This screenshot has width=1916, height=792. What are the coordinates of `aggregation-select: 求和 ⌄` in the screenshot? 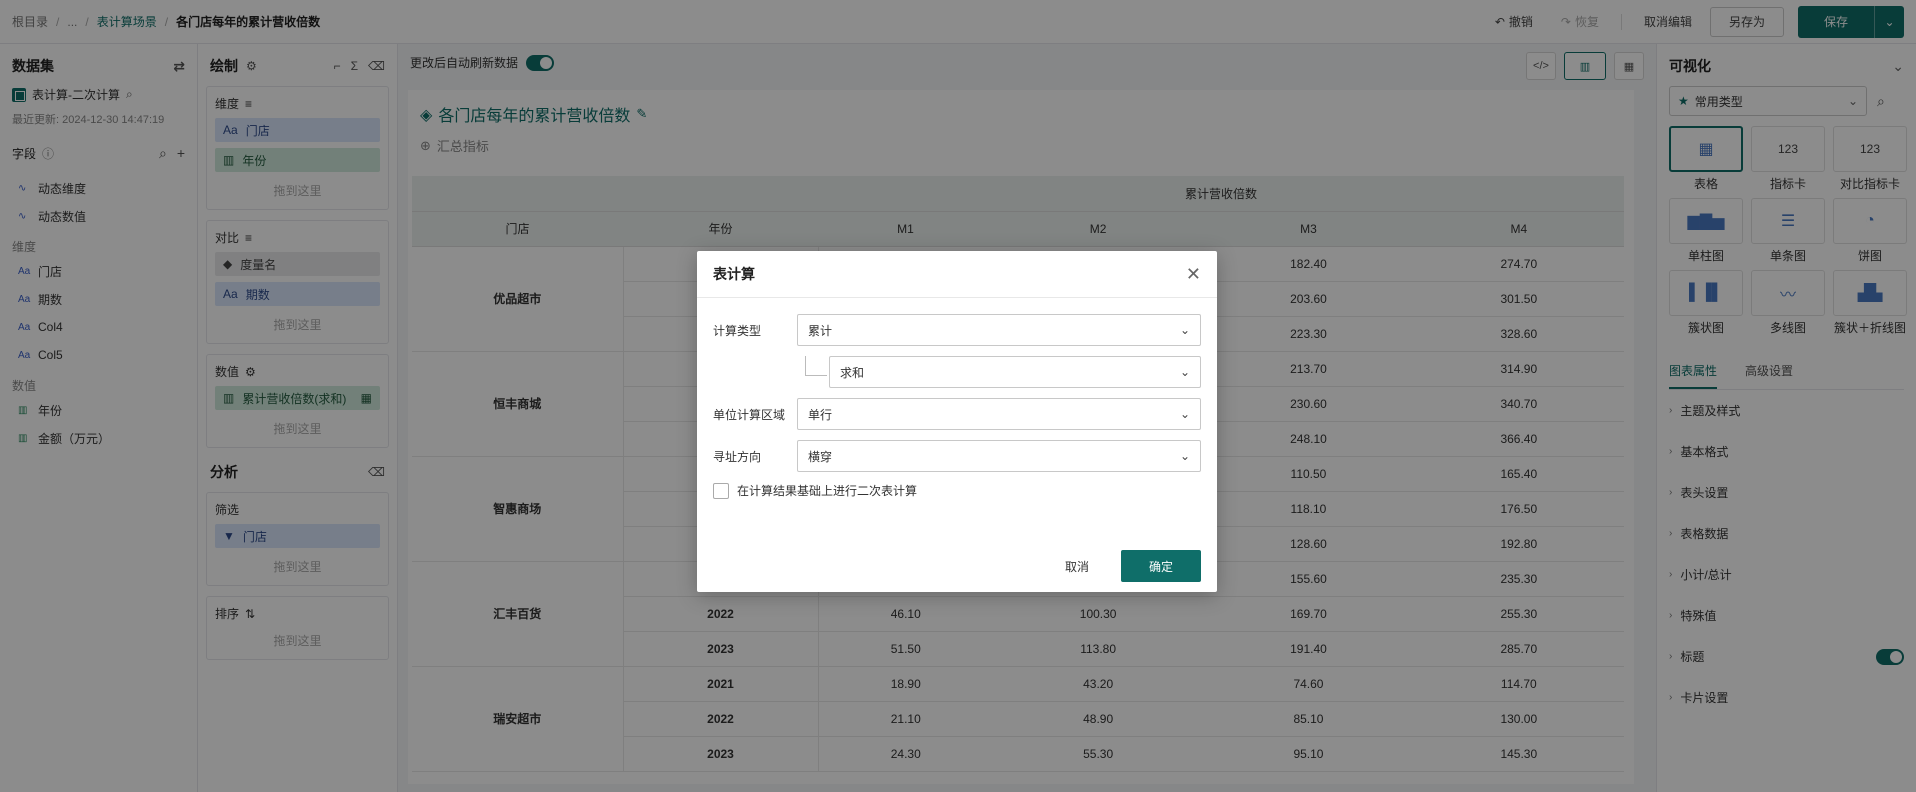 It's located at (1015, 372).